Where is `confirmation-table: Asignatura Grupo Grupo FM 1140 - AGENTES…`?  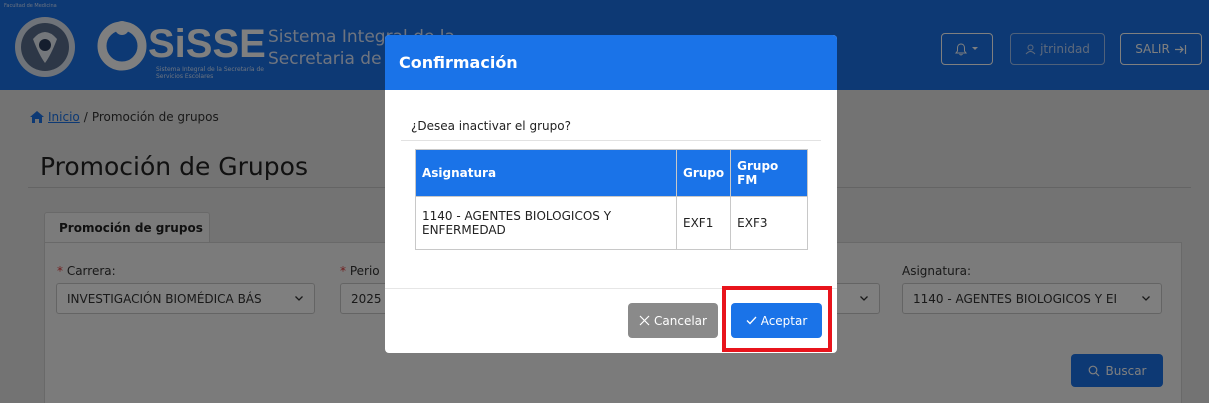
confirmation-table: Asignatura Grupo Grupo FM 1140 - AGENTES… is located at coordinates (611, 199).